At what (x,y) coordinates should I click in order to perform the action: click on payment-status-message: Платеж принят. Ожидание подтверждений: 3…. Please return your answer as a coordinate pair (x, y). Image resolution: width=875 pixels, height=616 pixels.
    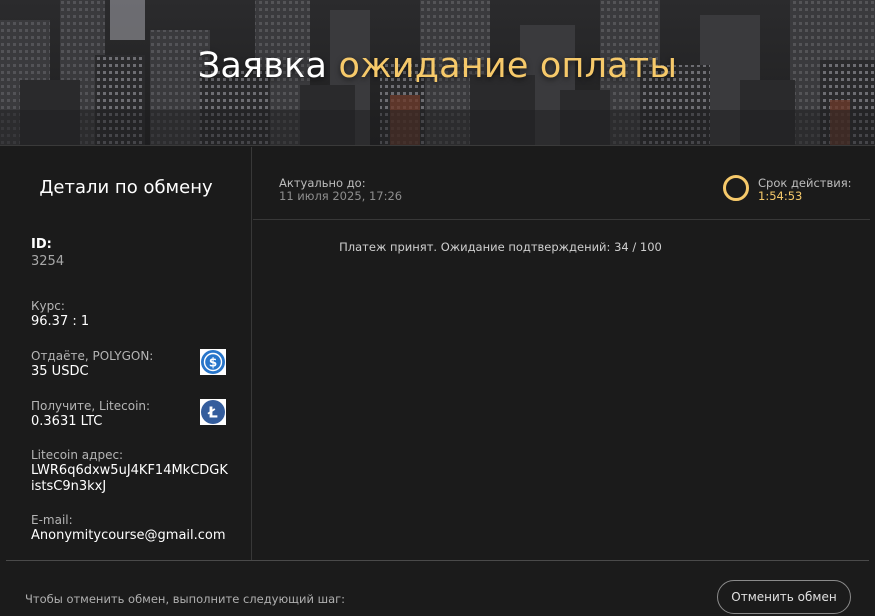
    Looking at the image, I should click on (500, 247).